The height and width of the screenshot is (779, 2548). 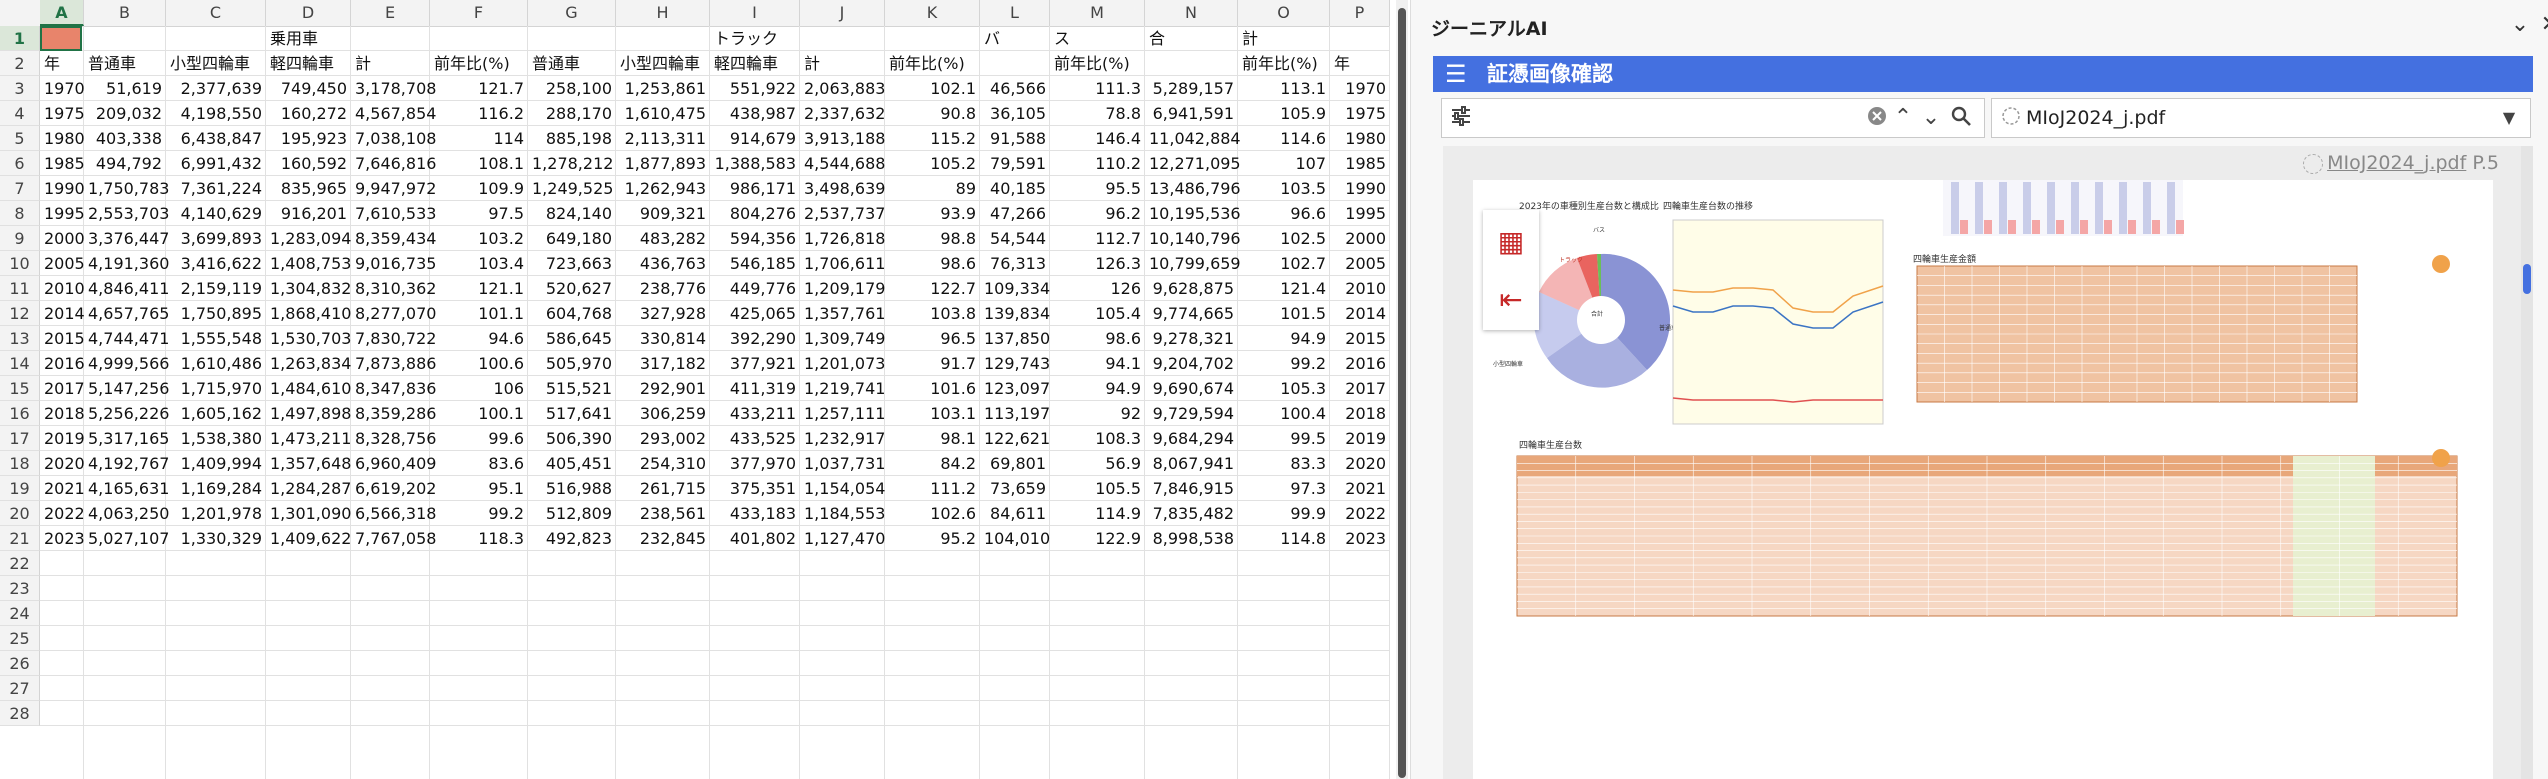 I want to click on data-cell: 1,750,783, so click(x=126, y=188).